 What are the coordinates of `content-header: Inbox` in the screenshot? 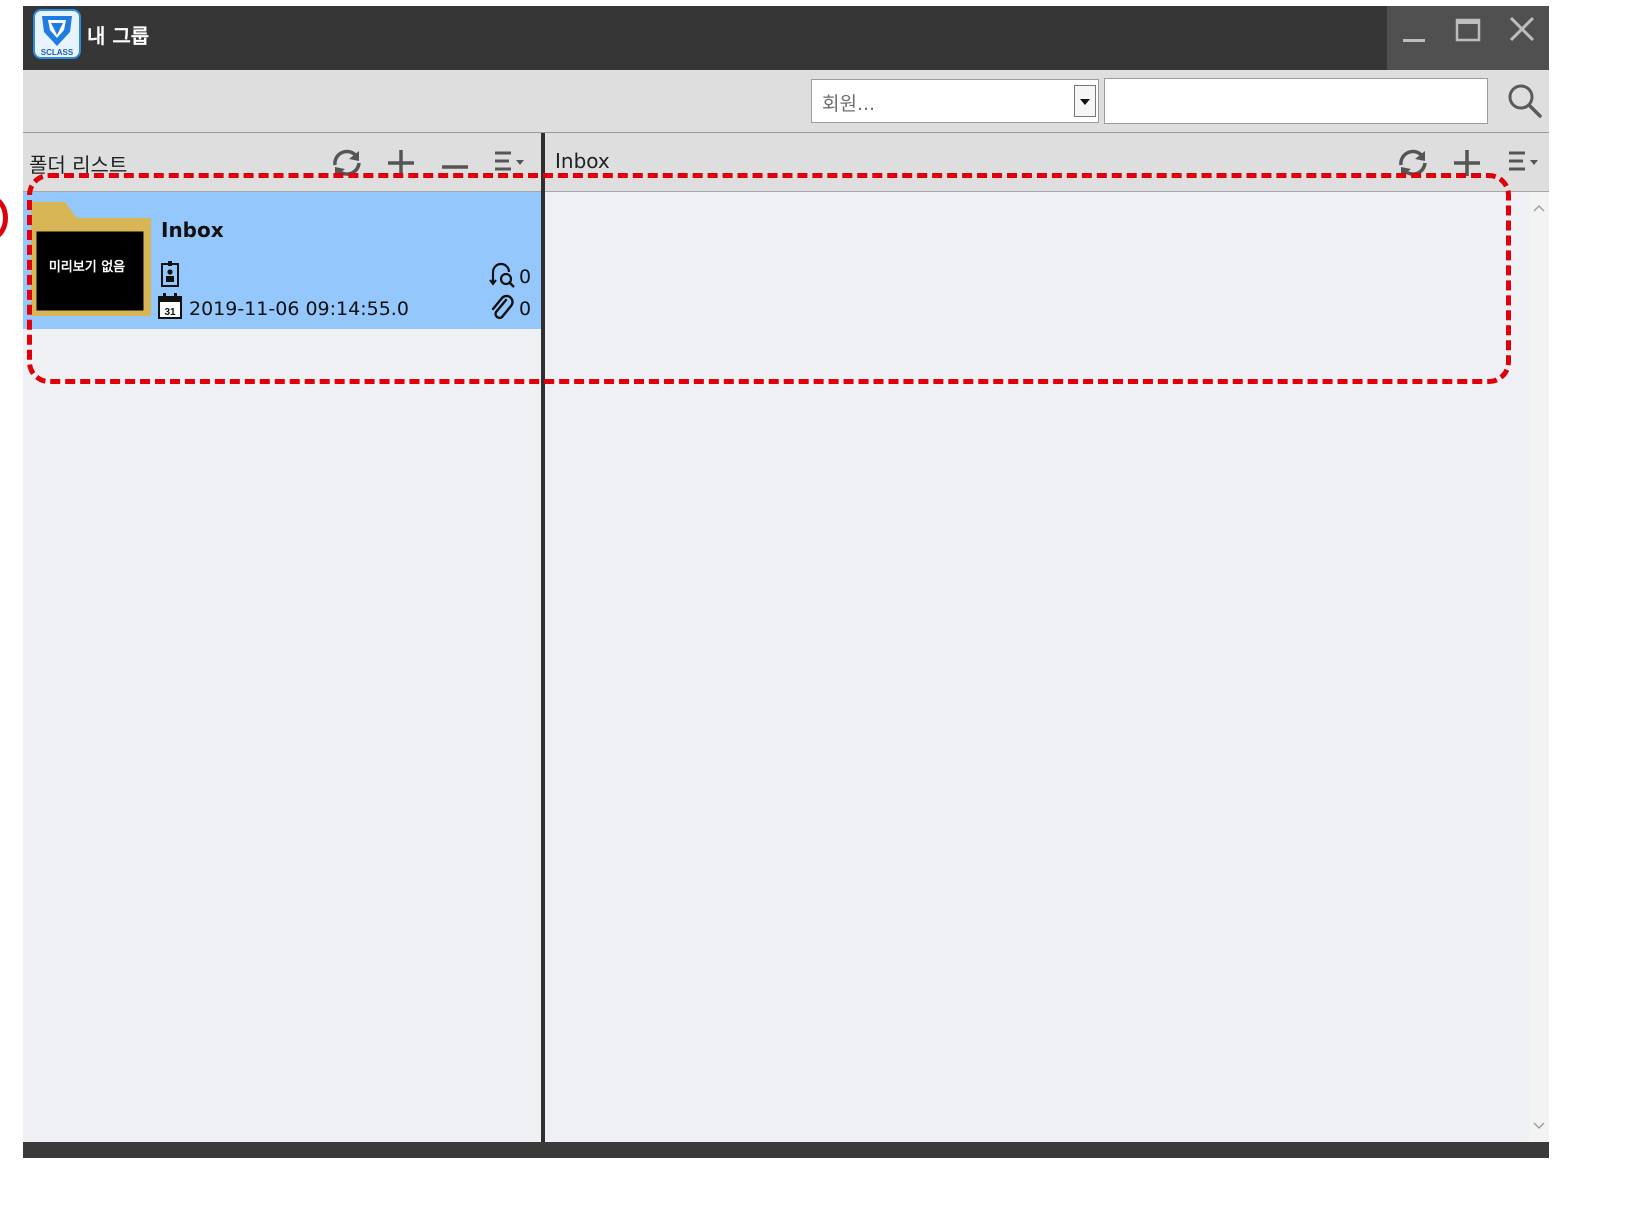 It's located at (1047, 162).